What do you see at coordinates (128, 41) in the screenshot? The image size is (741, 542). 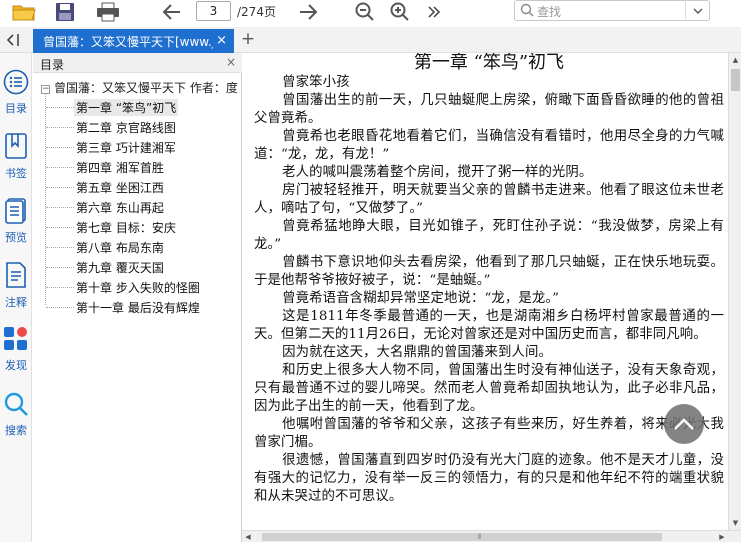 I see `document-tab-title: 曾国藩：又笨又慢平天下[www.j` at bounding box center [128, 41].